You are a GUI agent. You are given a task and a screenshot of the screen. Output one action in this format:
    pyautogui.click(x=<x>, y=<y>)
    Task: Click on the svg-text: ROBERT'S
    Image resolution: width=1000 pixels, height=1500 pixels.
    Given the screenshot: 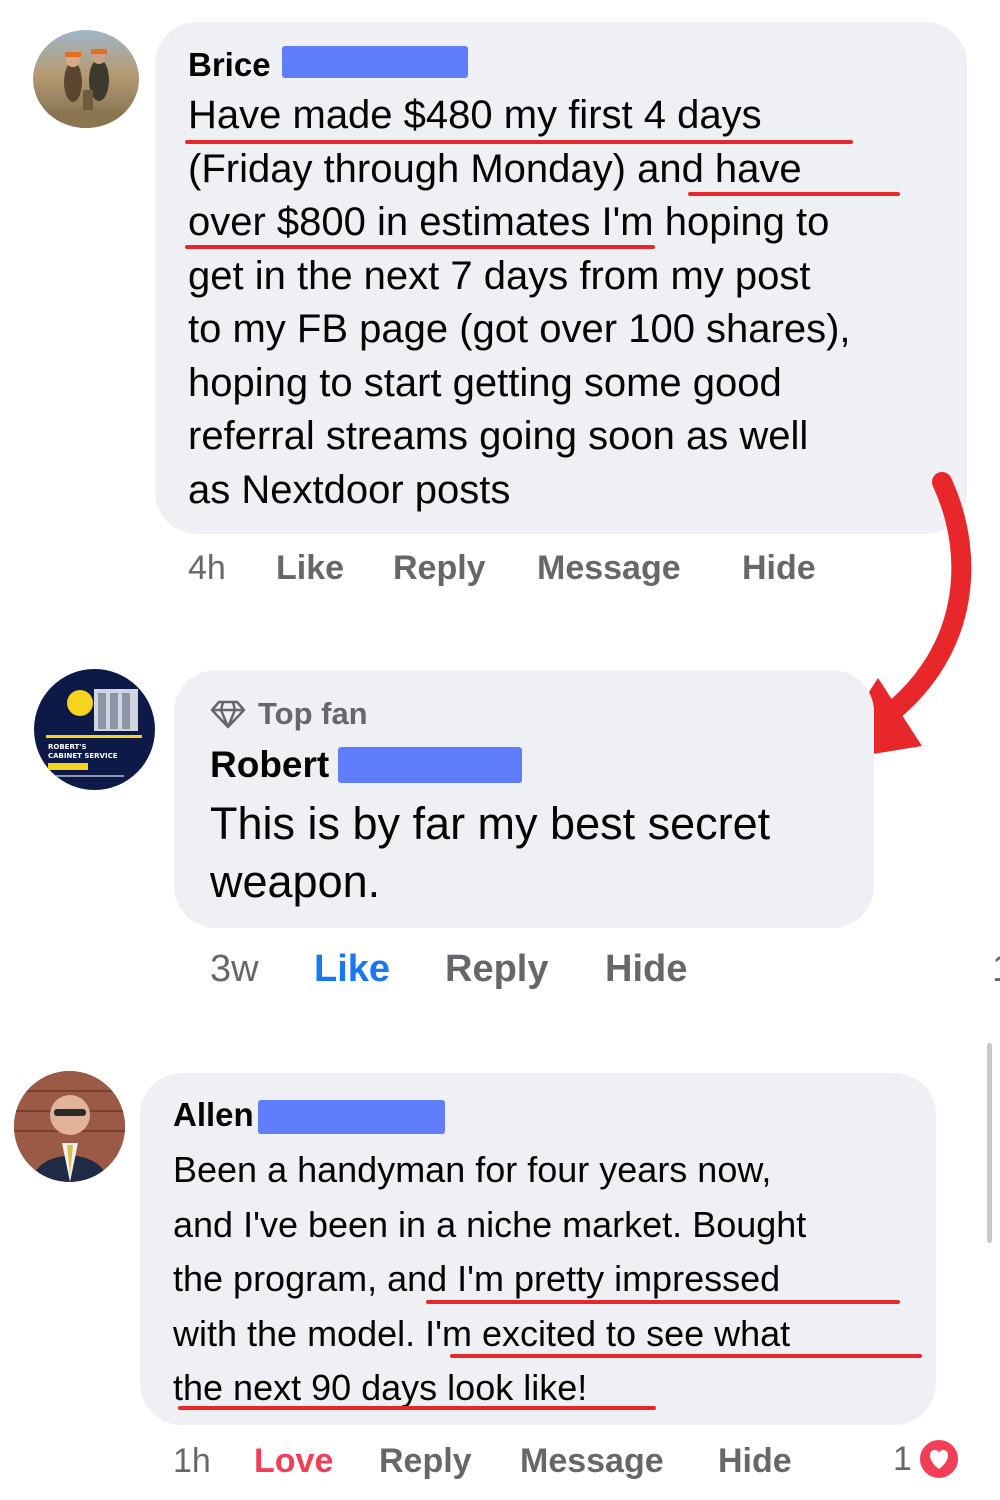 What is the action you would take?
    pyautogui.click(x=67, y=747)
    